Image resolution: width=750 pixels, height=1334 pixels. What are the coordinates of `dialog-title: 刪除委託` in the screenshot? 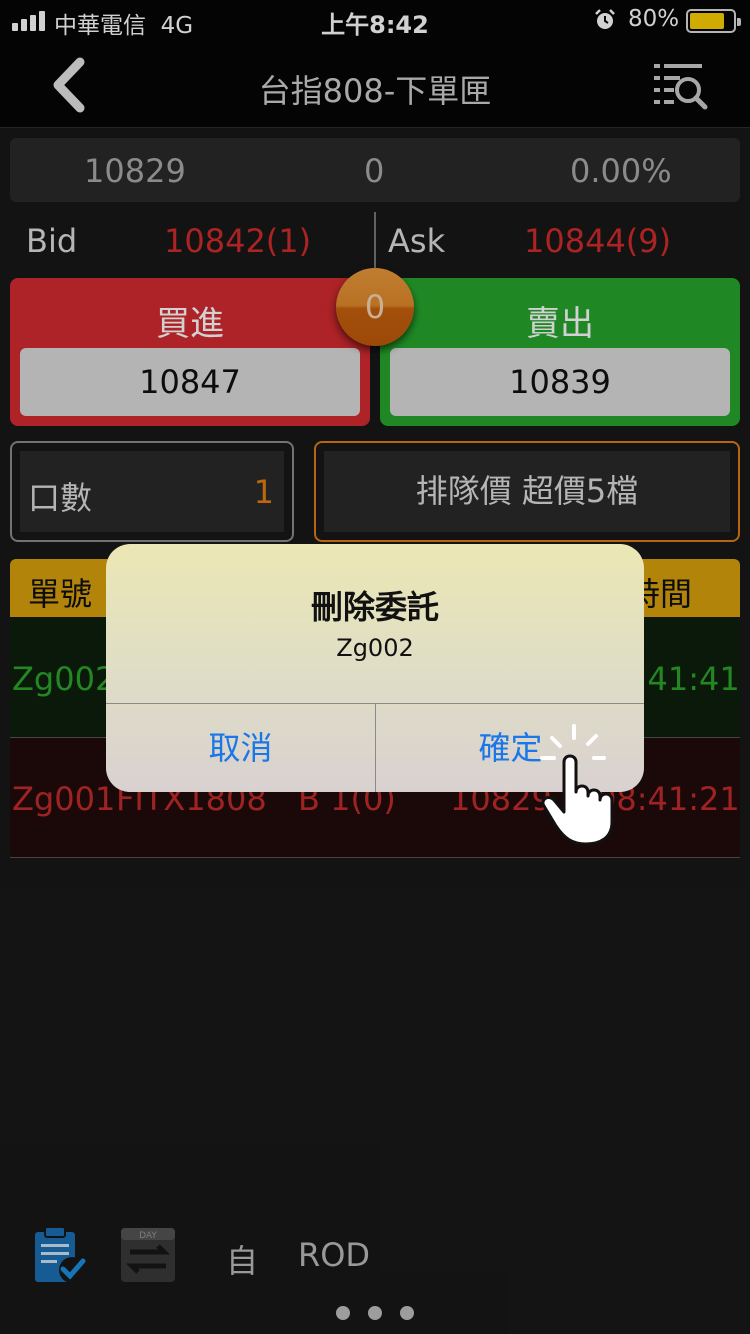 It's located at (374, 607).